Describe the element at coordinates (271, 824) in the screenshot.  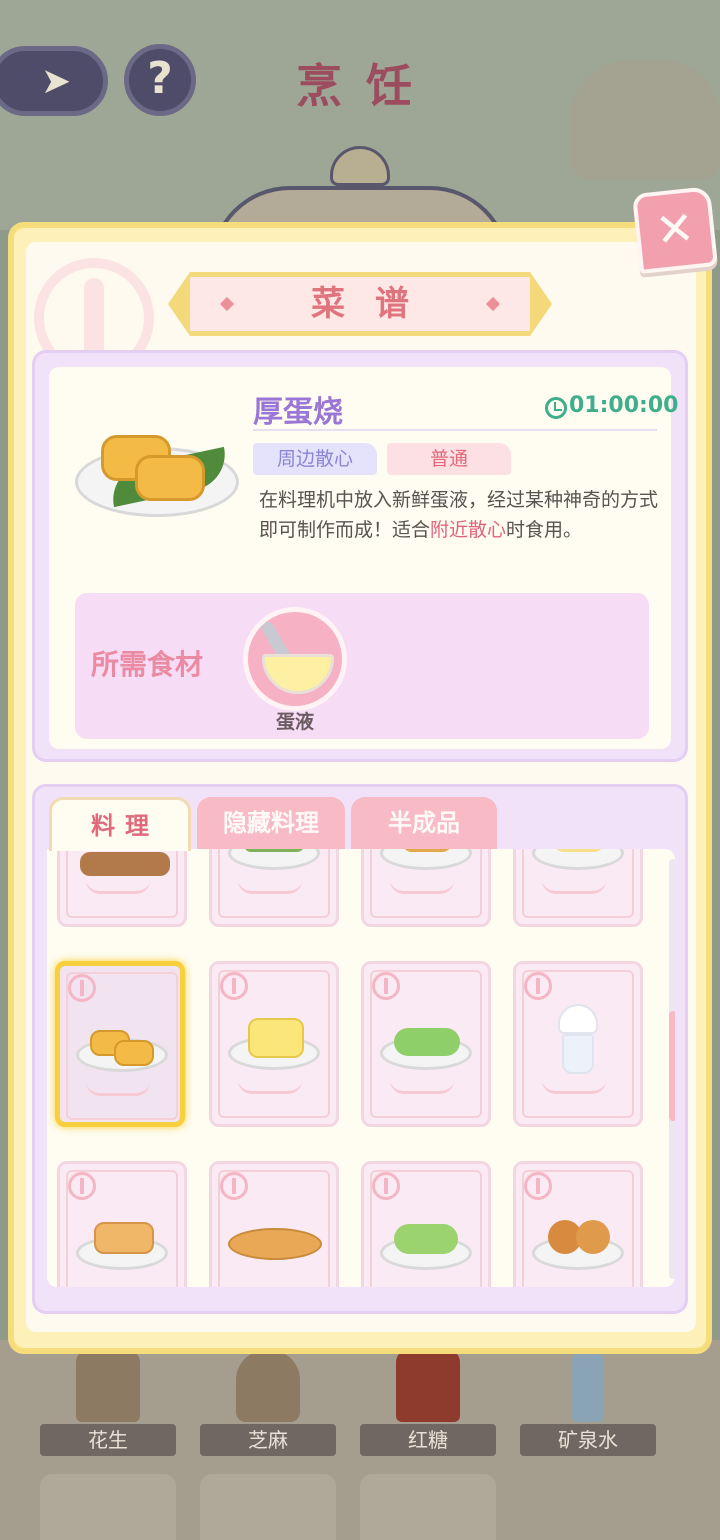
I see `tab-hidden-dishes: 隐藏料理` at that location.